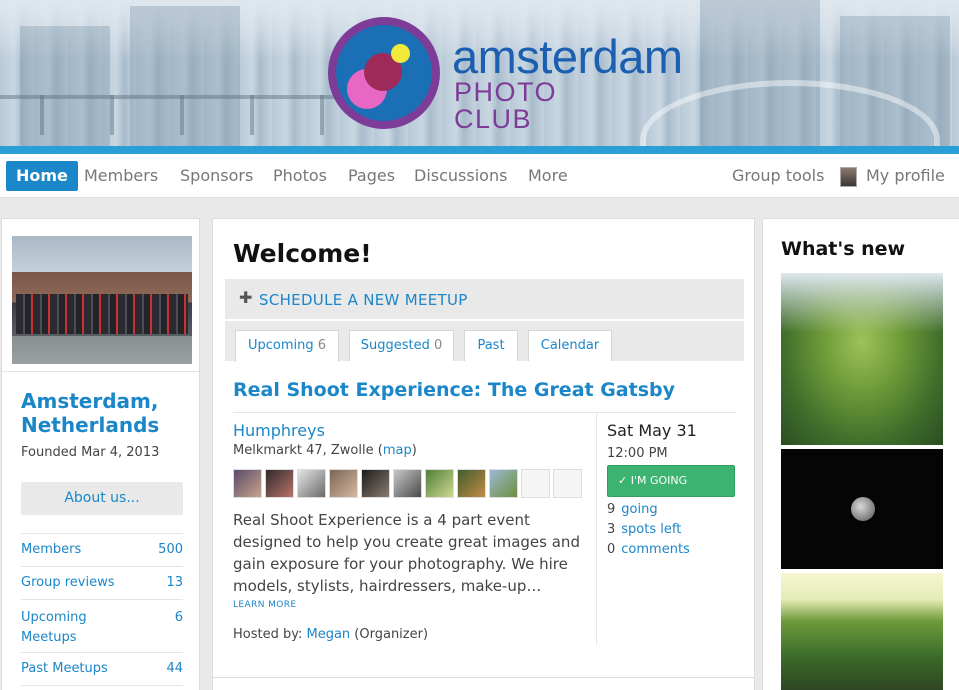 The width and height of the screenshot is (959, 690). Describe the element at coordinates (102, 549) in the screenshot. I see `stat-members: Members 500` at that location.